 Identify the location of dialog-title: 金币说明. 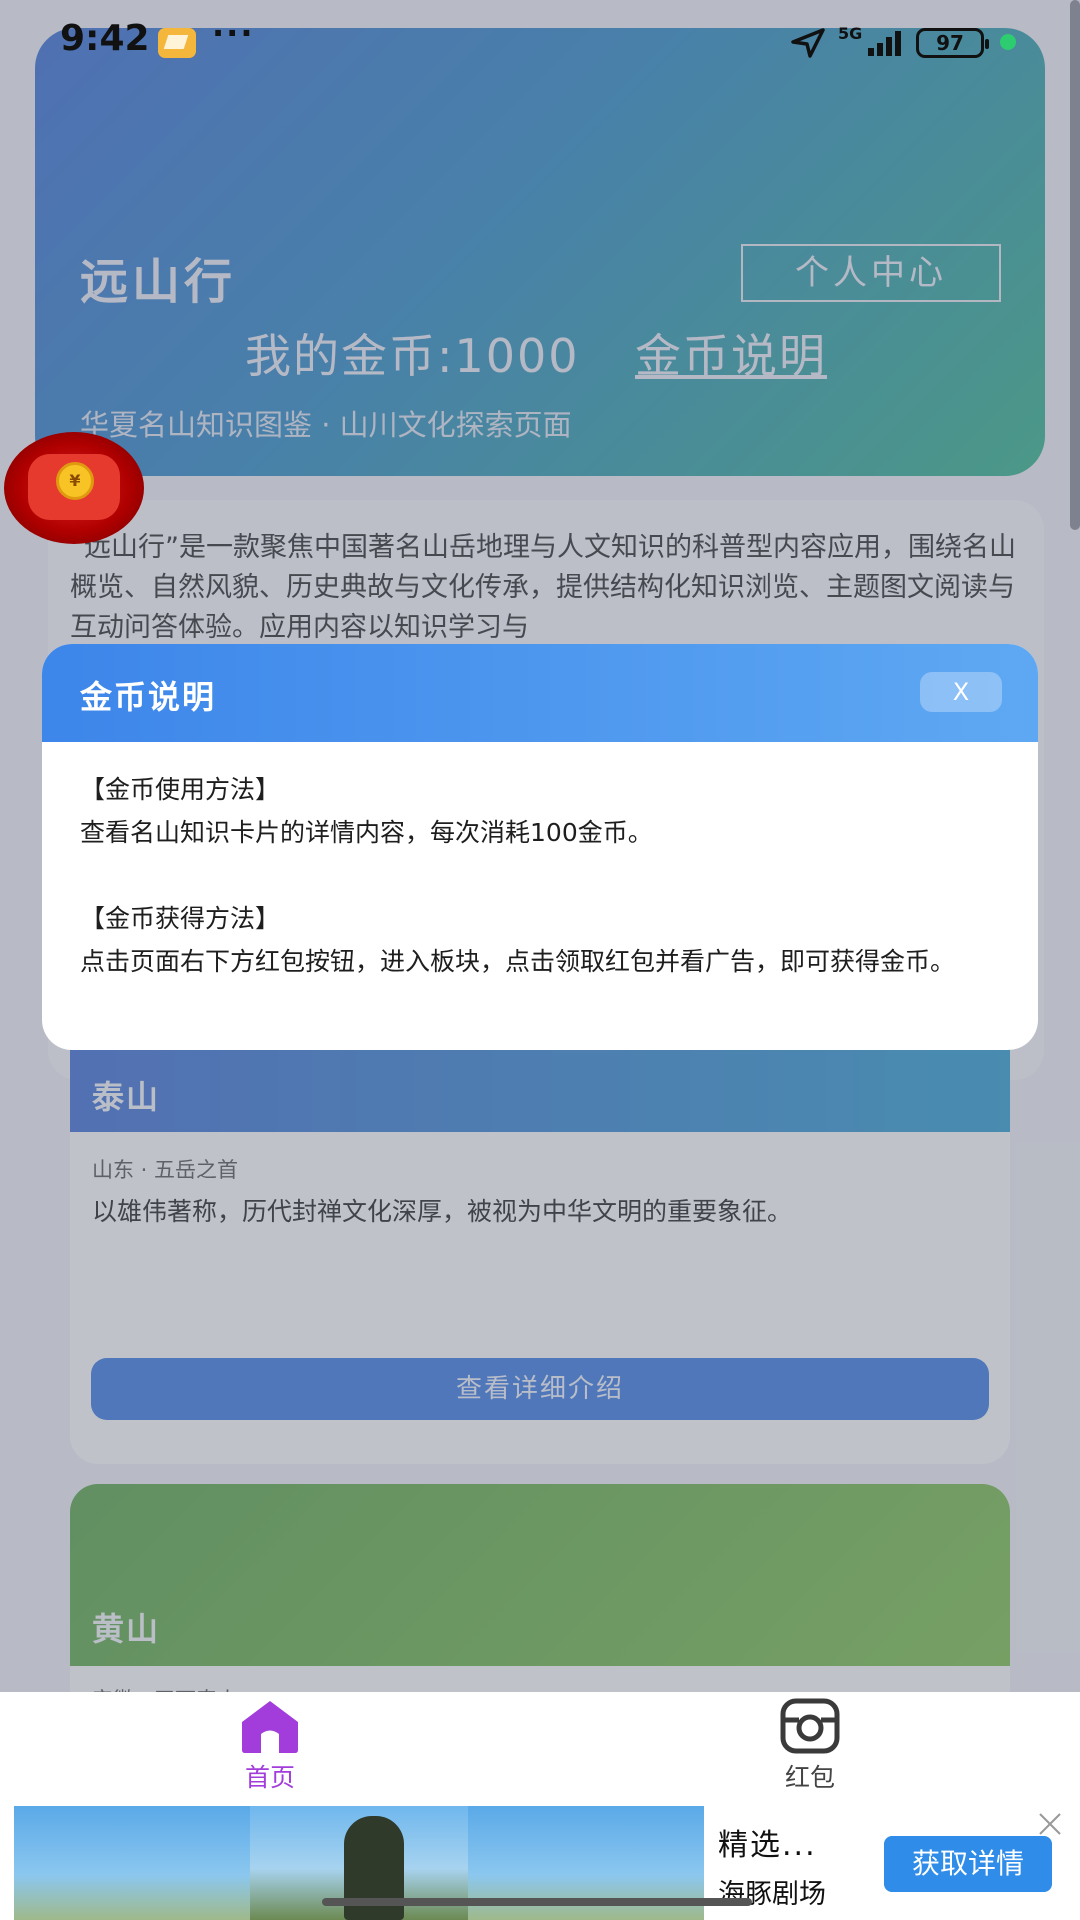
(148, 697).